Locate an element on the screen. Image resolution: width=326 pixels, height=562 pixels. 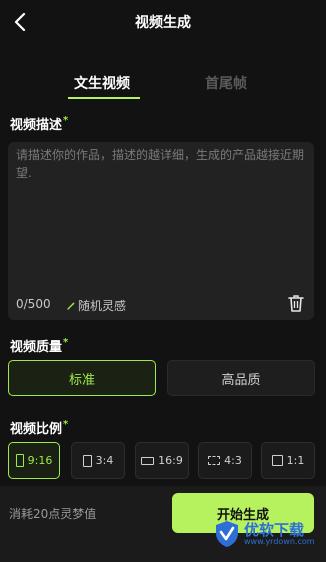
random-inspiration-button: 随机灵感 is located at coordinates (96, 305).